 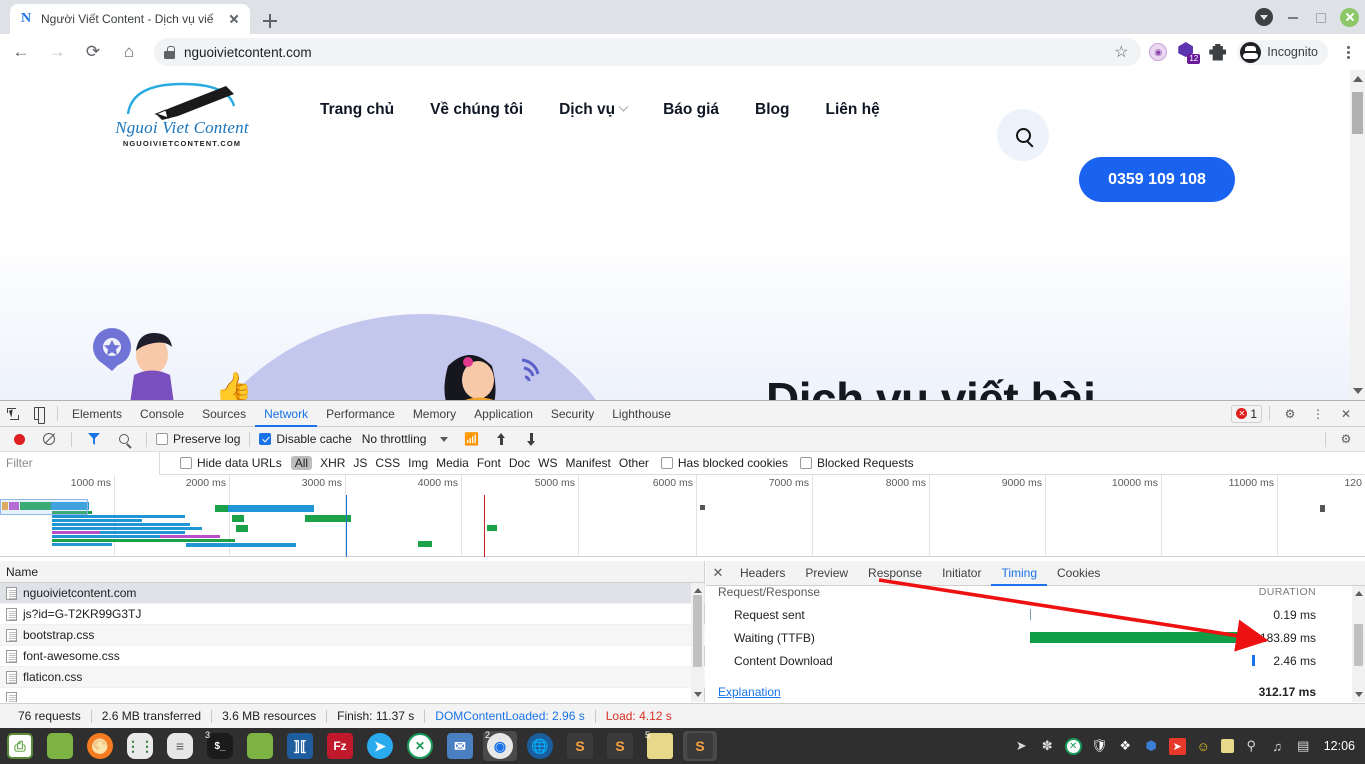 What do you see at coordinates (1277, 746) in the screenshot?
I see `tray-icon-volume: ♫` at bounding box center [1277, 746].